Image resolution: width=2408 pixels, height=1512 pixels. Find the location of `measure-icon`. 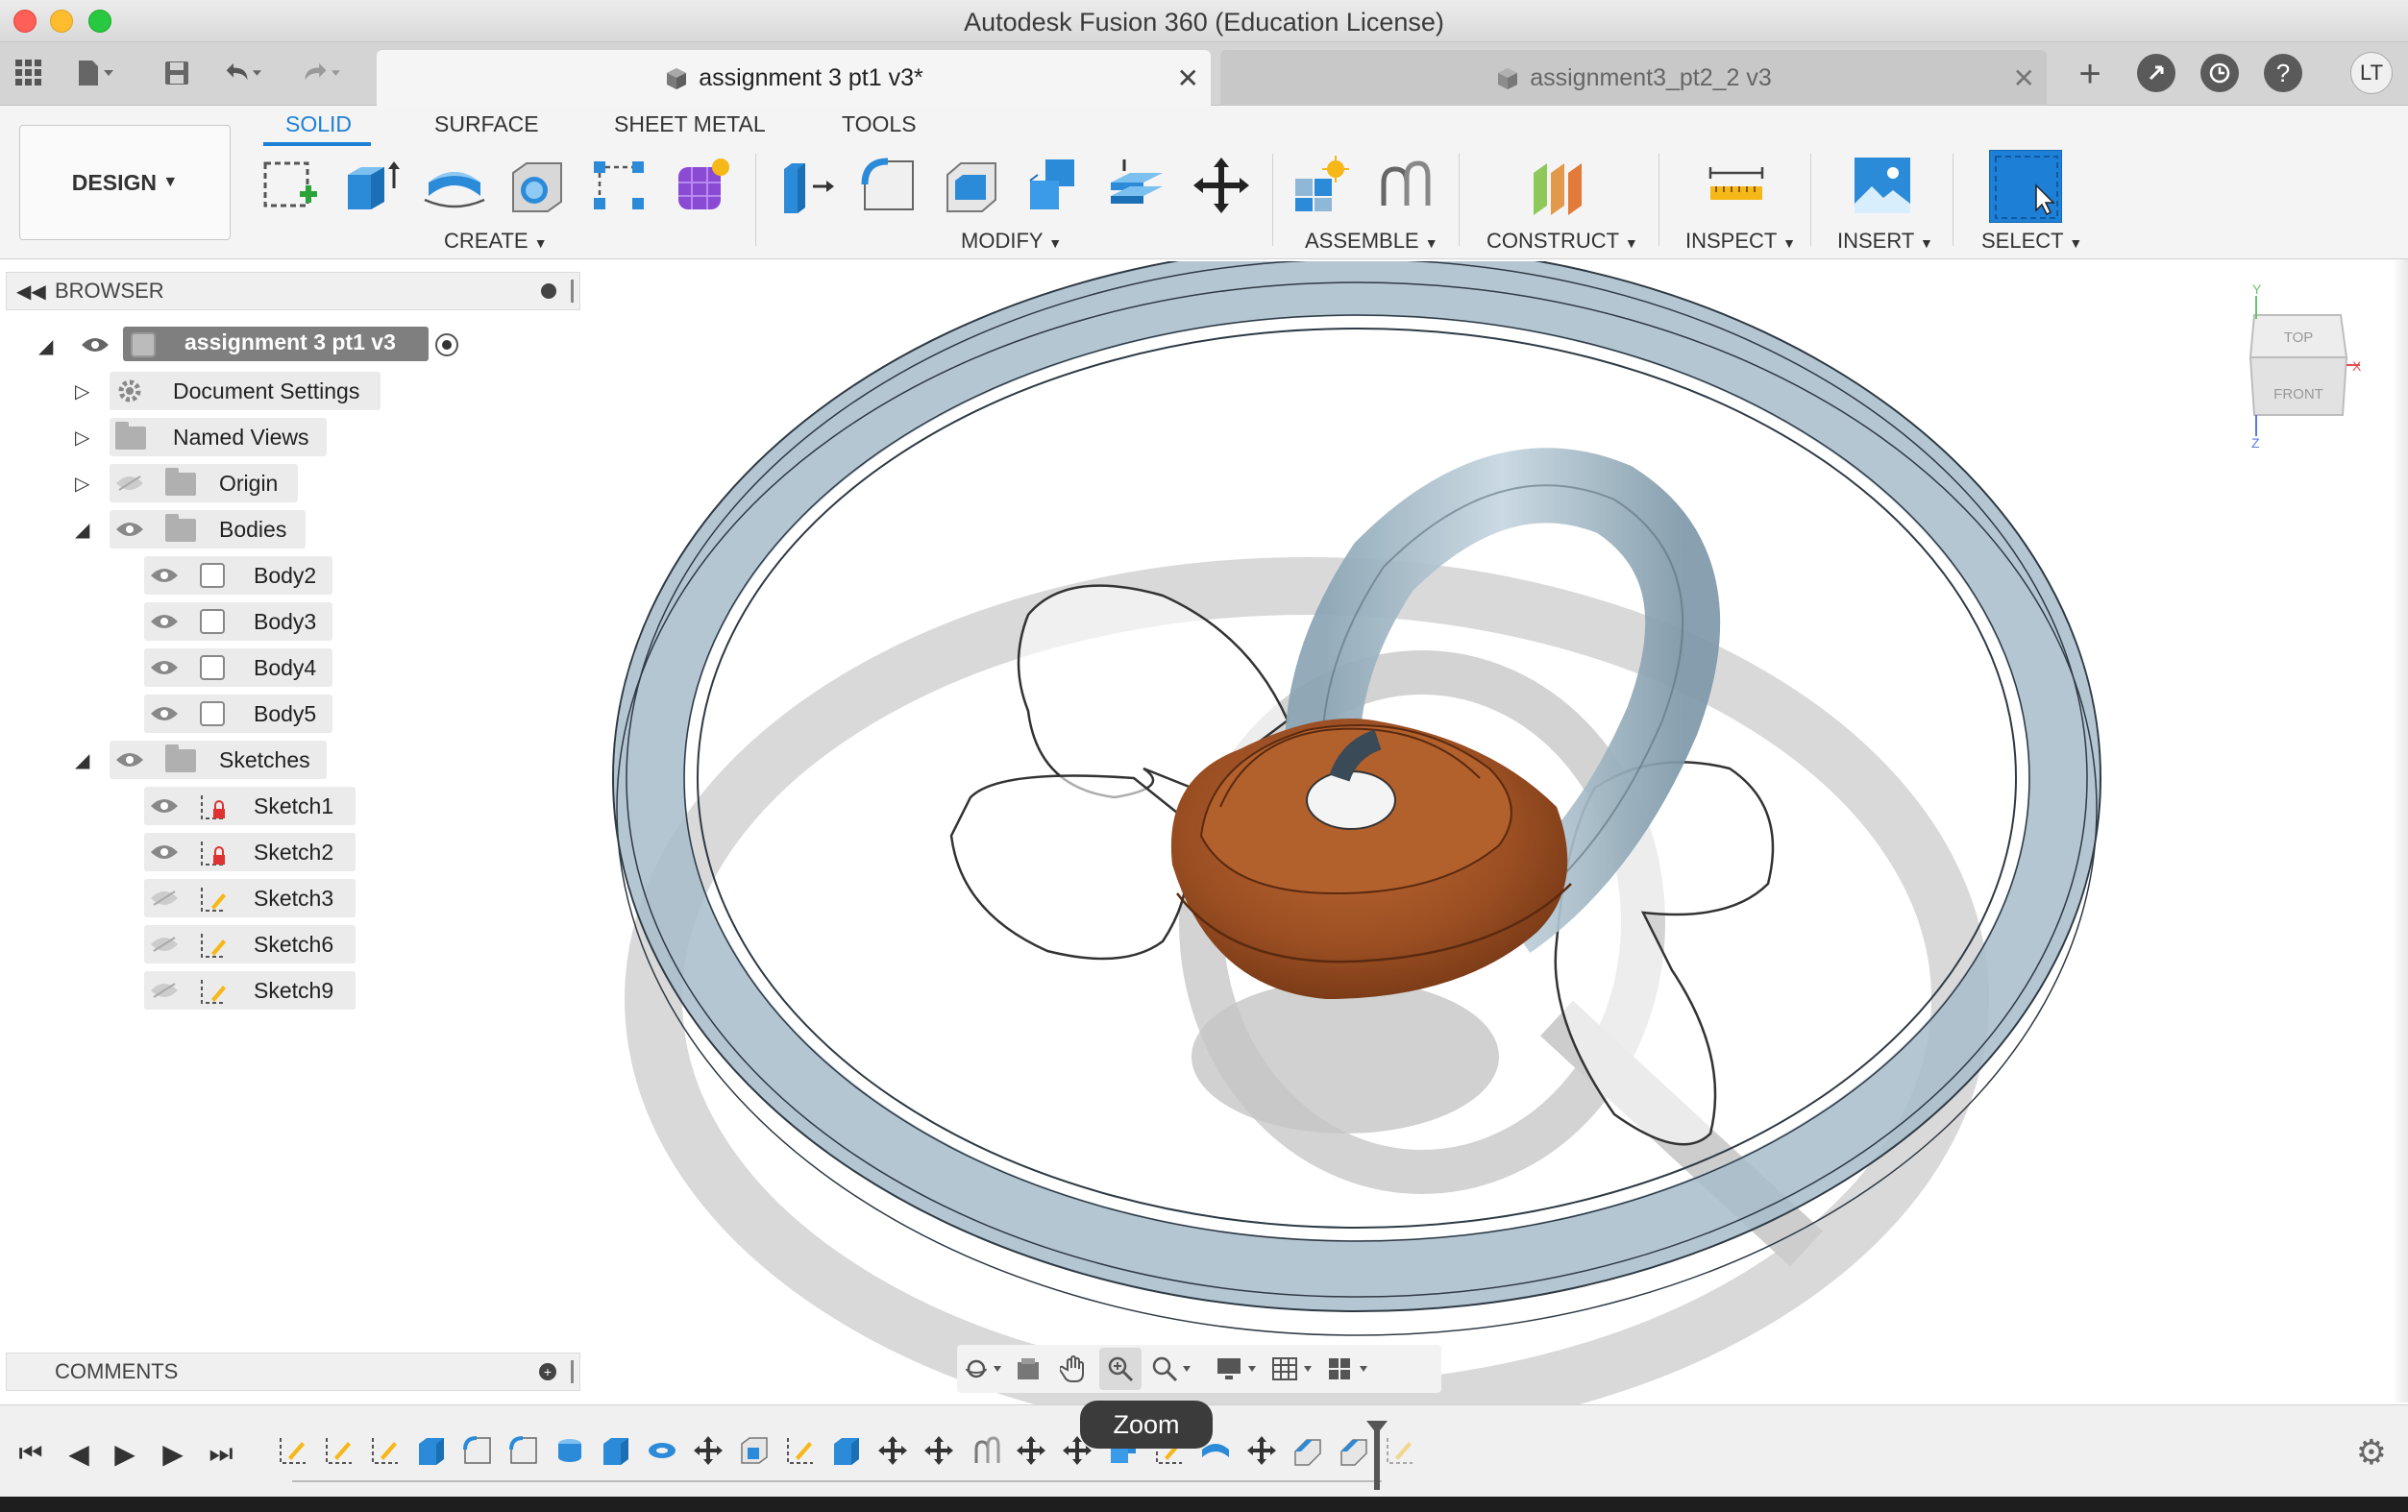

measure-icon is located at coordinates (1737, 185).